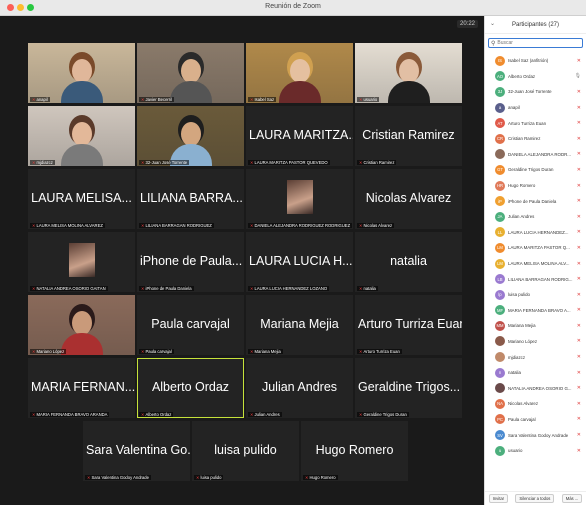 This screenshot has height=505, width=586. What do you see at coordinates (408, 136) in the screenshot?
I see `participant-tile: Cristian Ramirez ✕Cristian Ramirez` at bounding box center [408, 136].